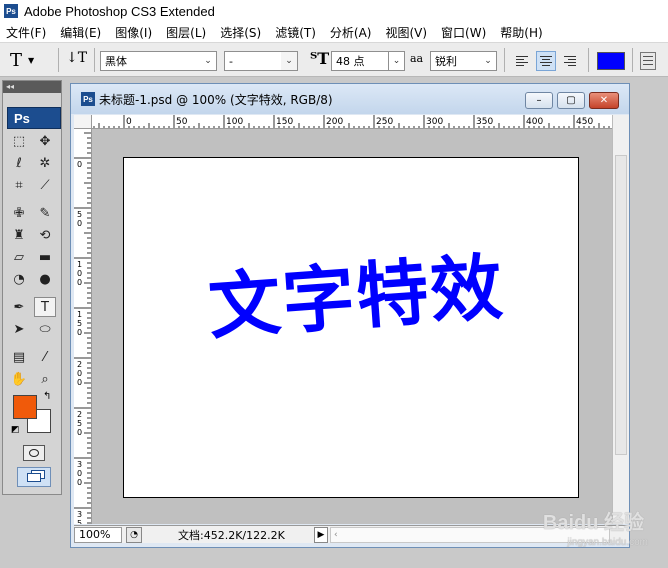 The image size is (668, 568). I want to click on lasso-tool-icon: ℓ, so click(19, 163).